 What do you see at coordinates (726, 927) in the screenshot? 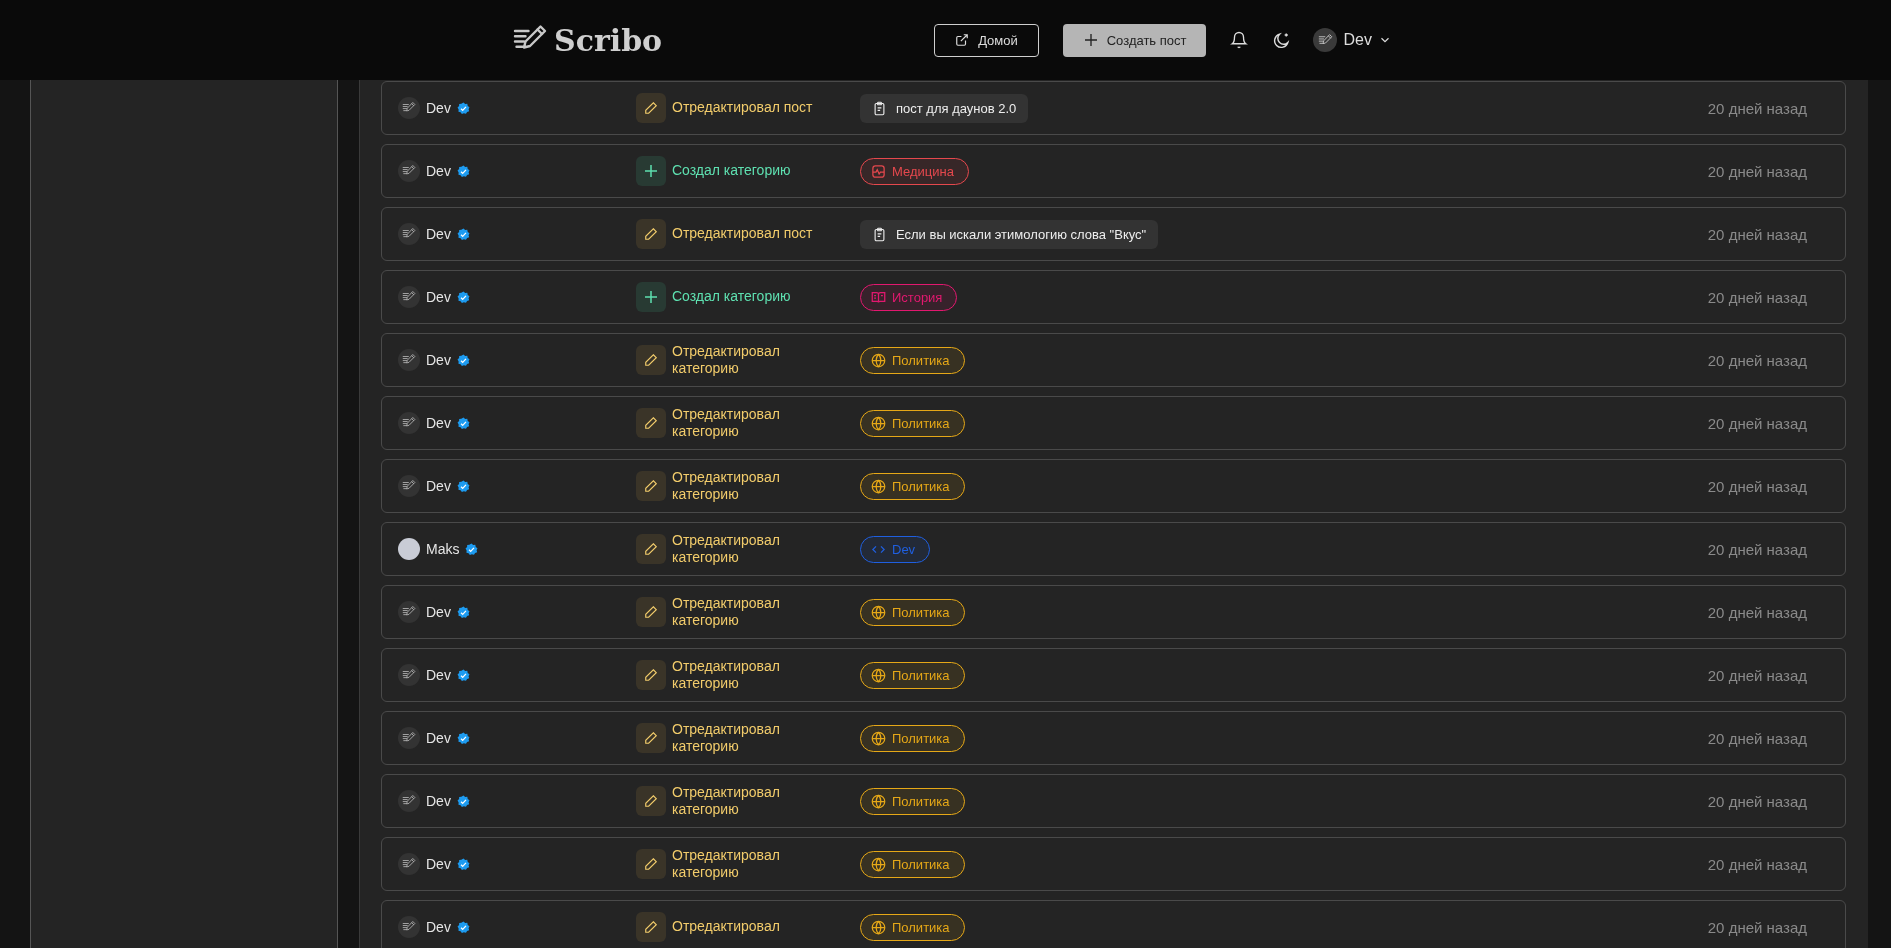
I see `action-label: Отредактировал` at bounding box center [726, 927].